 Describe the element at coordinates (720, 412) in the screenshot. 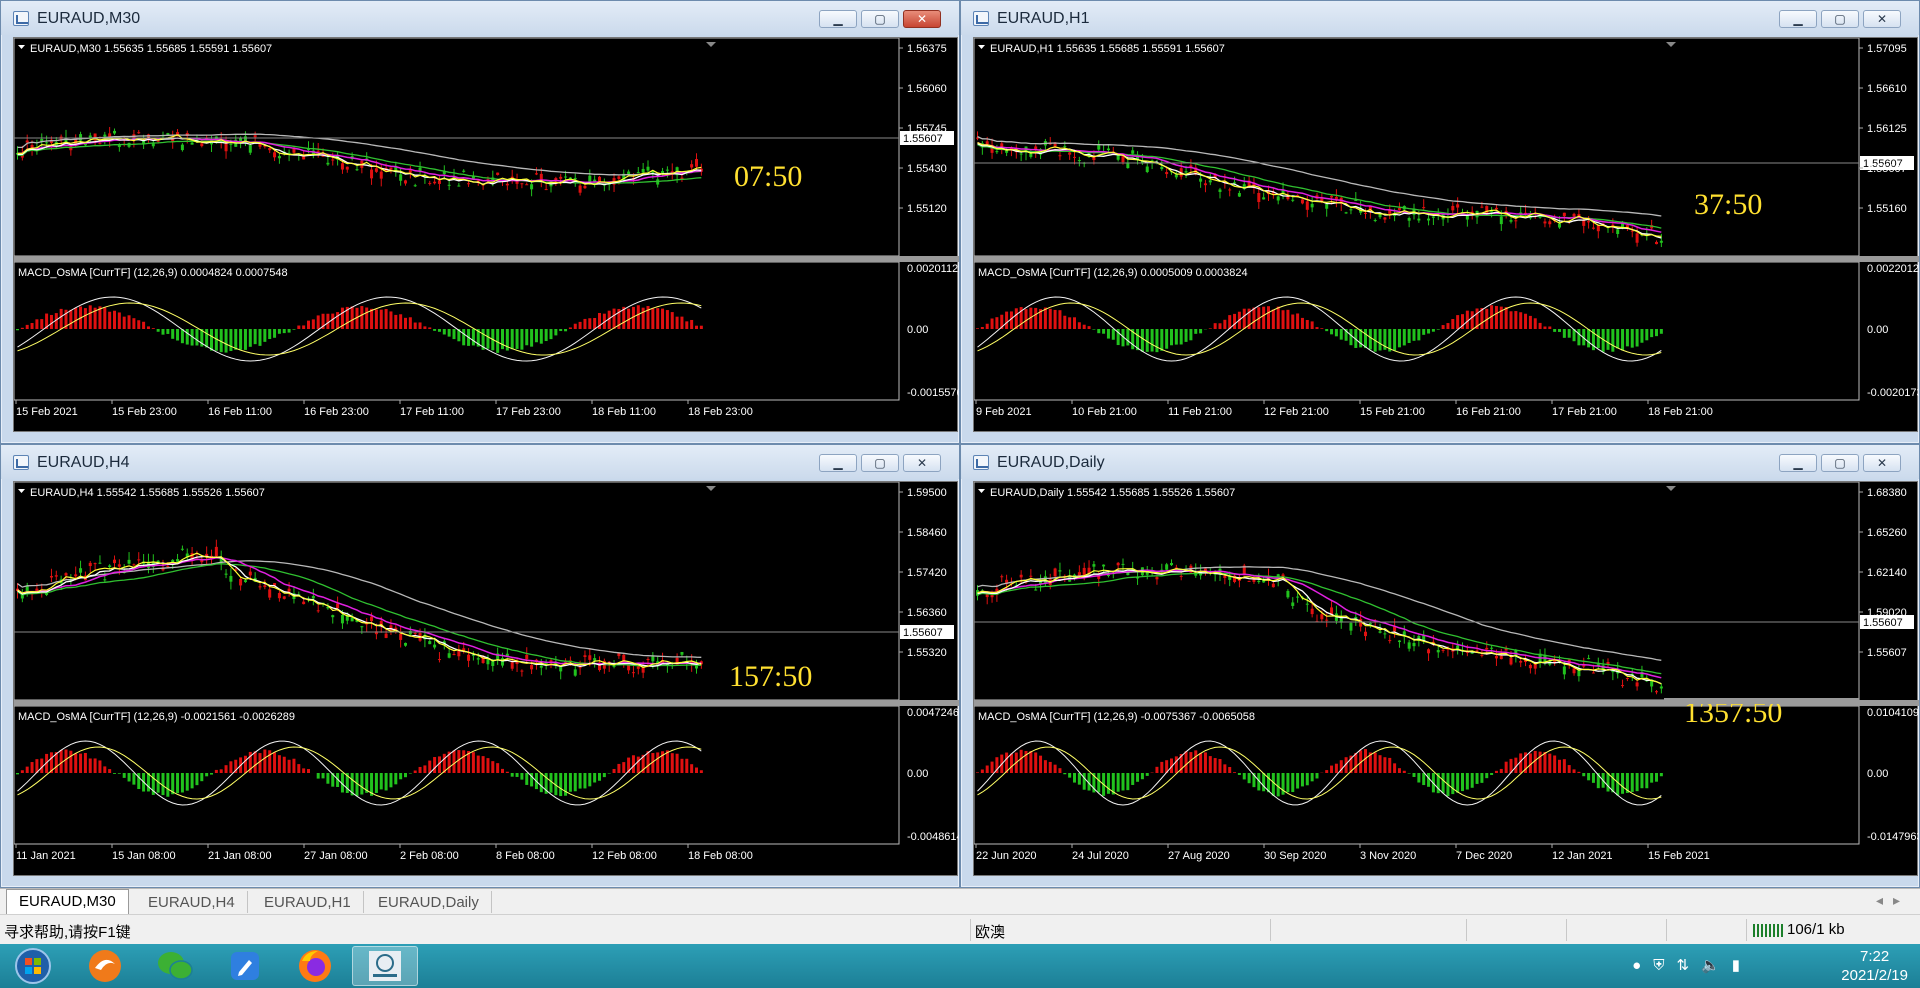

I see `time-axis-label: 18 Feb 23:00` at that location.